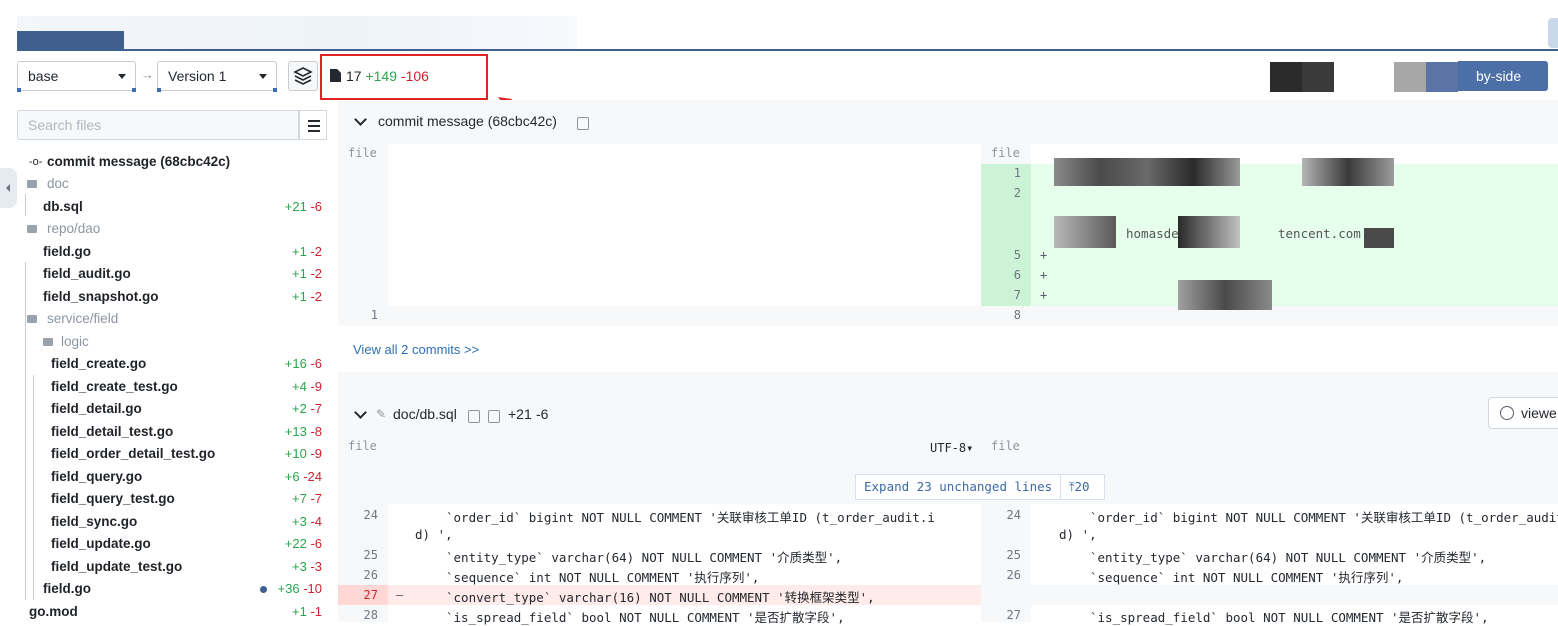 This screenshot has width=1558, height=626. I want to click on list-view-button, so click(313, 125).